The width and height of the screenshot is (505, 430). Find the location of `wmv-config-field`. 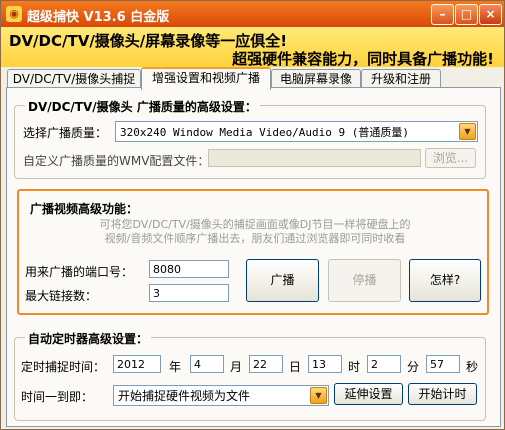

wmv-config-field is located at coordinates (314, 158).